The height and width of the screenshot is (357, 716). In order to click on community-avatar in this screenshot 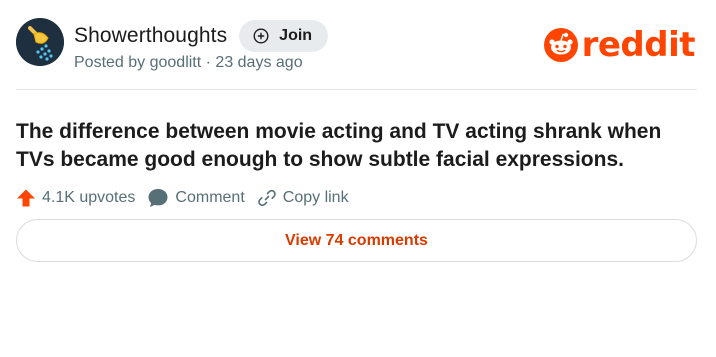, I will do `click(40, 42)`.